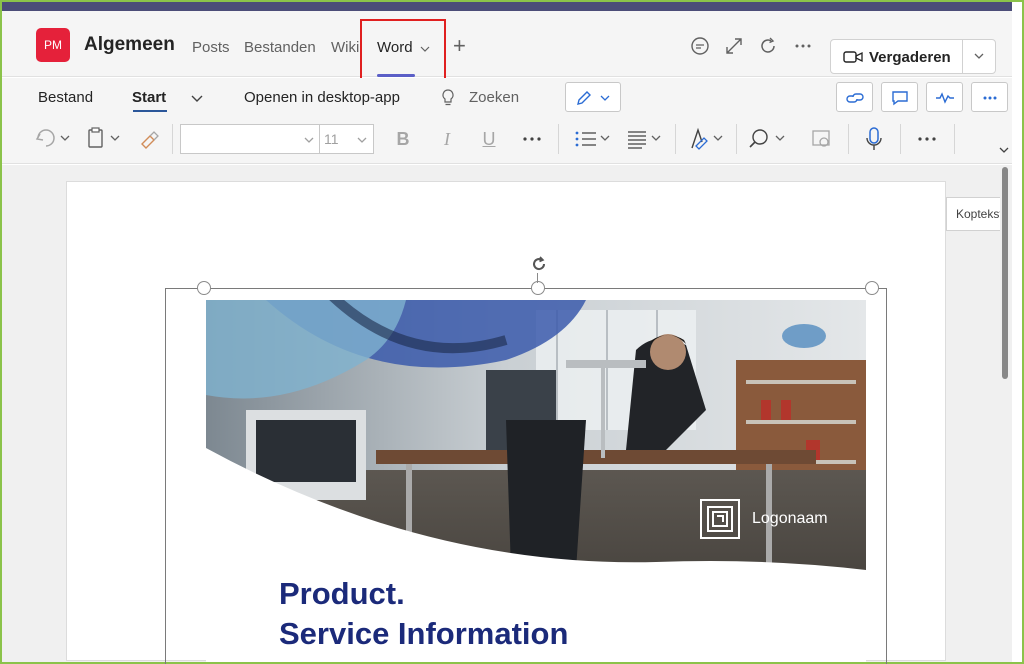 This screenshot has width=1024, height=664. What do you see at coordinates (1004, 150) in the screenshot?
I see `expand-ribbon-chevron-icon` at bounding box center [1004, 150].